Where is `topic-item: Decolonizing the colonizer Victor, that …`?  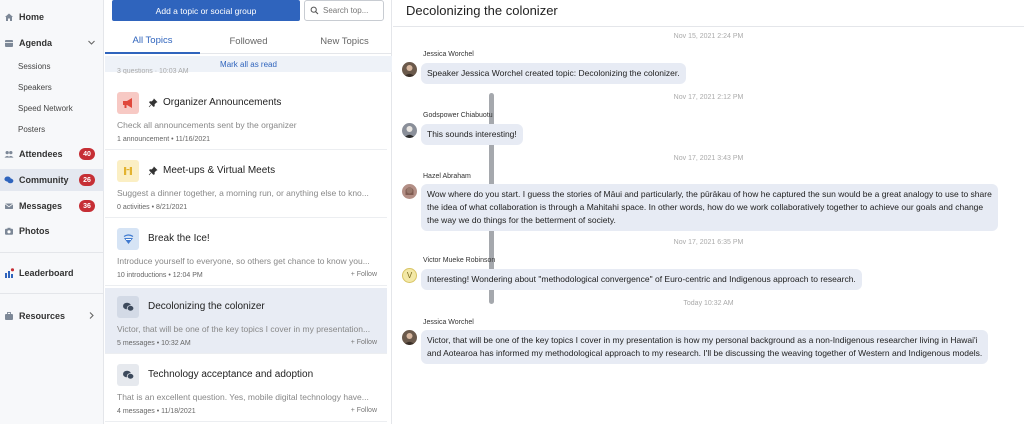
topic-item: Decolonizing the colonizer Victor, that … is located at coordinates (246, 321).